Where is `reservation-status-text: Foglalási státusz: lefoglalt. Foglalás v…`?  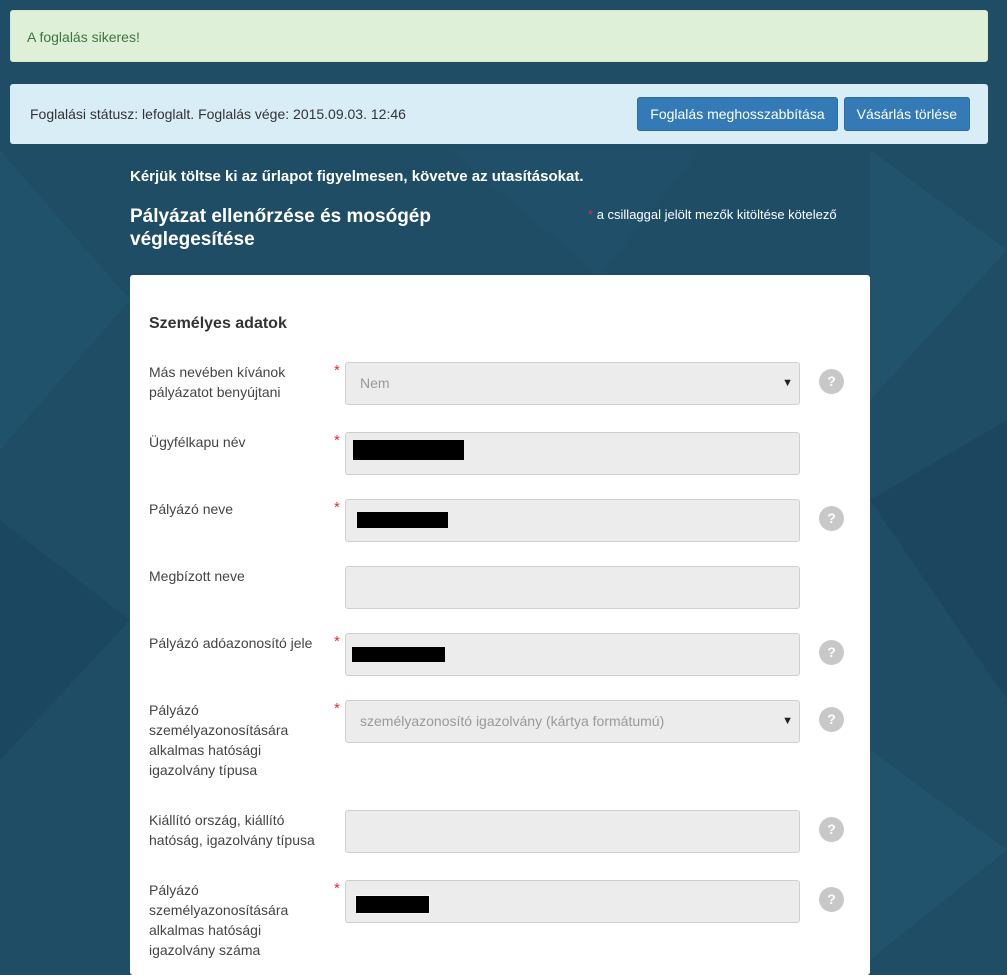 reservation-status-text: Foglalási státusz: lefoglalt. Foglalás v… is located at coordinates (218, 114).